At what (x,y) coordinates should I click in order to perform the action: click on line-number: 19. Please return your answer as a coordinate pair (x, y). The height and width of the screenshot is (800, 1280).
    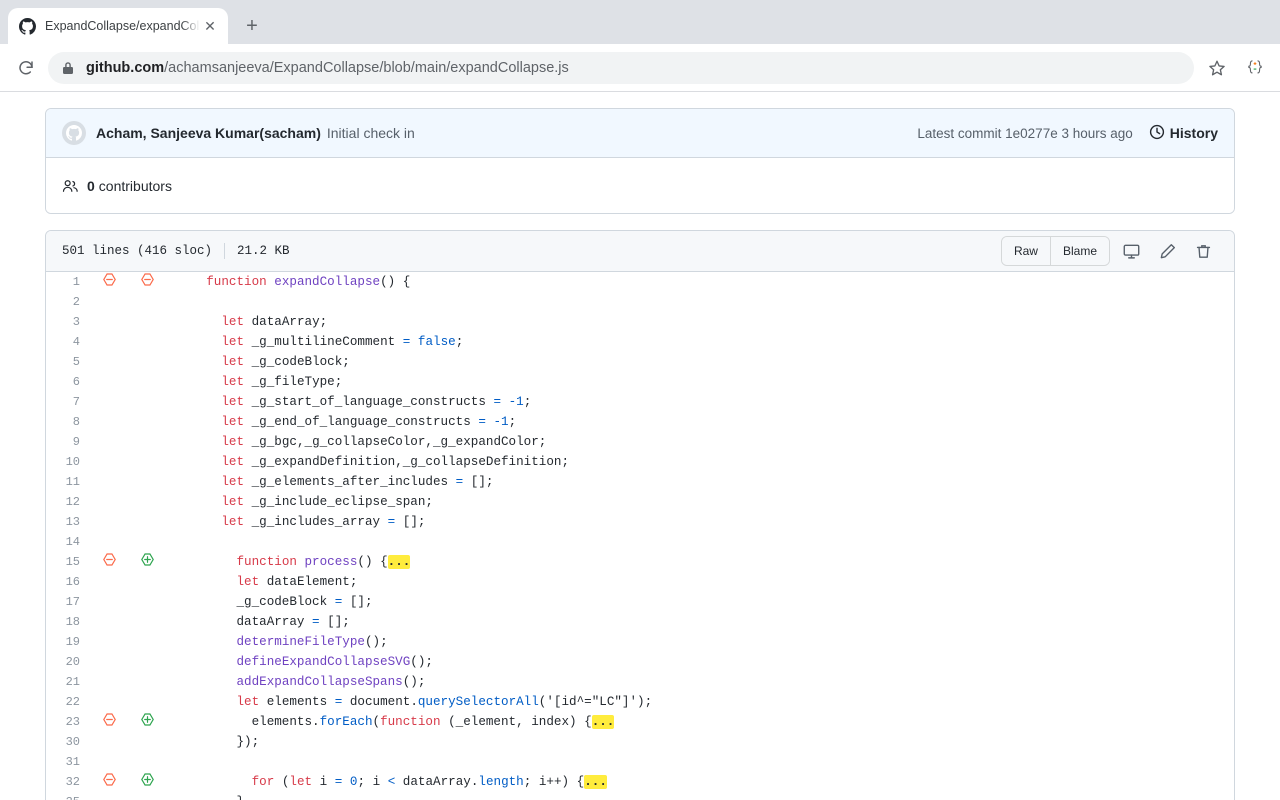
    Looking at the image, I should click on (68, 642).